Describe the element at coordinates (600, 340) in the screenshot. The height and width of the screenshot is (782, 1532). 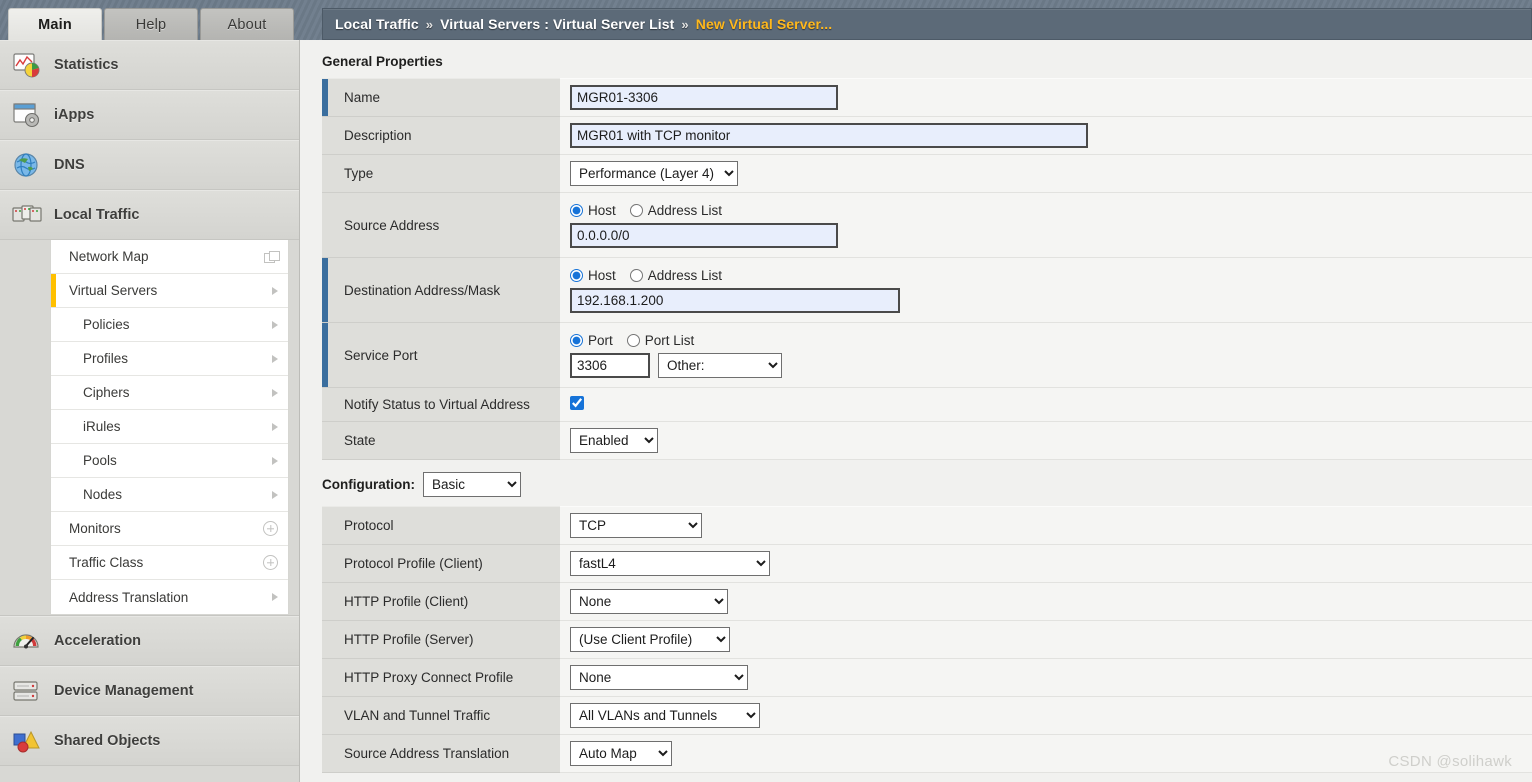
I see `service-port-label: Port` at that location.